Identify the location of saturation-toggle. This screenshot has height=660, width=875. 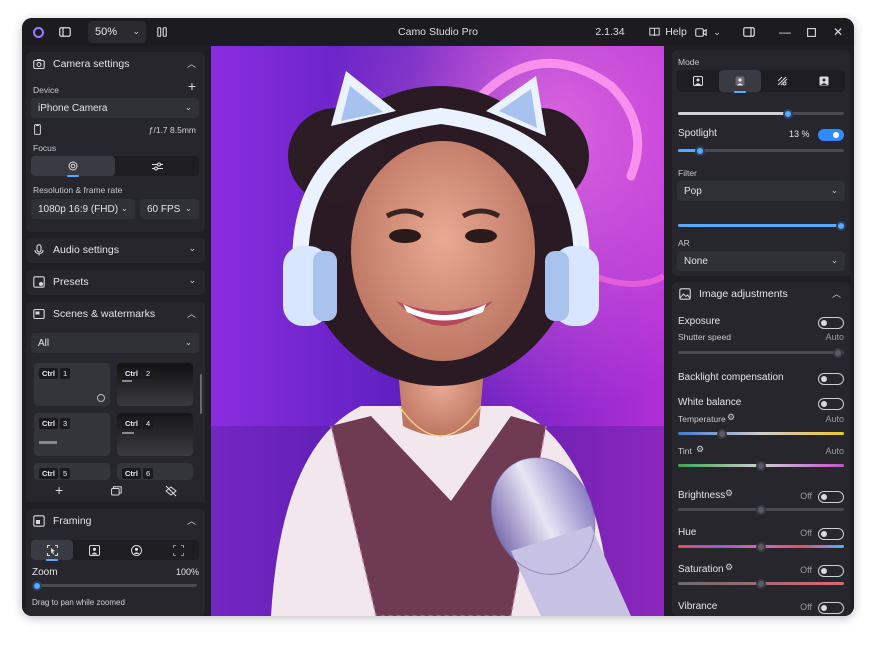
(831, 571).